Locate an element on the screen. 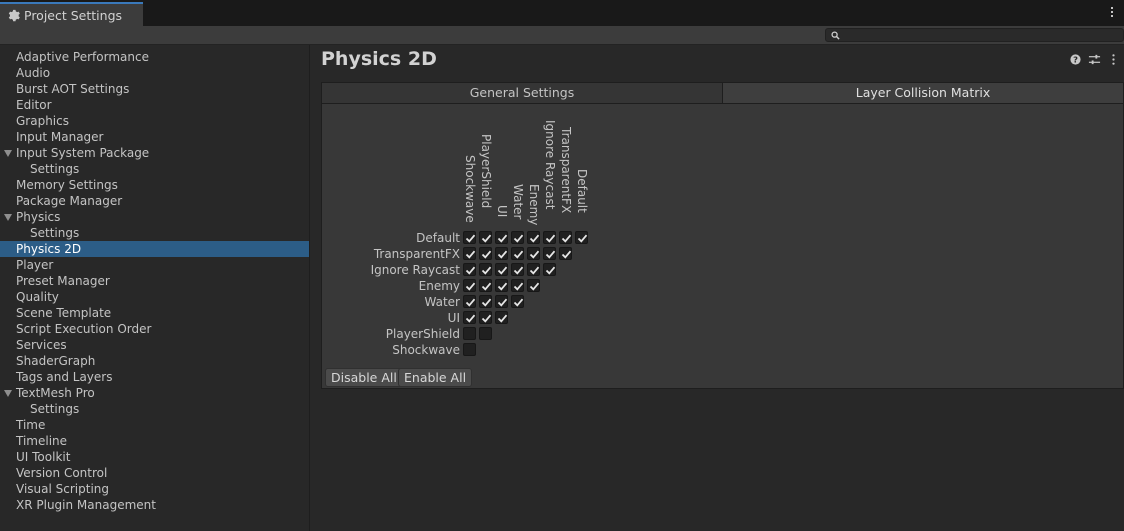 The image size is (1124, 531). sidebar-item-label: Scene Template is located at coordinates (64, 313).